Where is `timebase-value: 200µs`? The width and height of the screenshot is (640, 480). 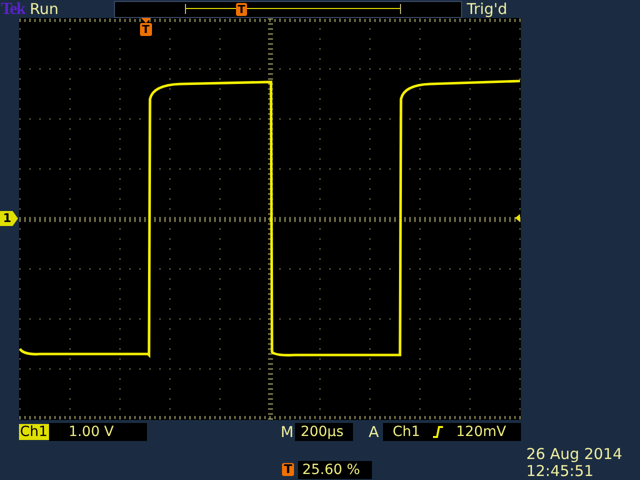
timebase-value: 200µs is located at coordinates (323, 432).